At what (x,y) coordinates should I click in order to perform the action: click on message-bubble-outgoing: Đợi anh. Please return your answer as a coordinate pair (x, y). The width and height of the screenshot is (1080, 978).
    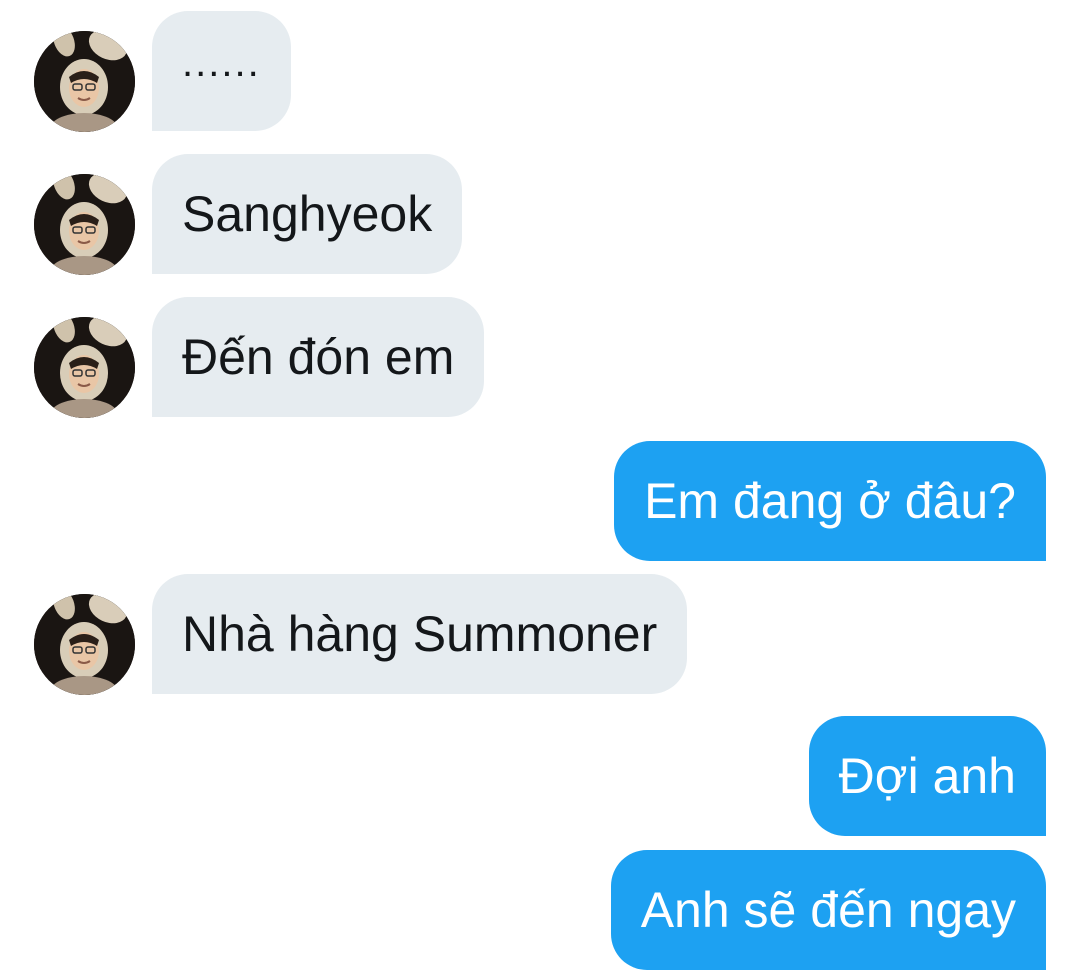
    Looking at the image, I should click on (927, 776).